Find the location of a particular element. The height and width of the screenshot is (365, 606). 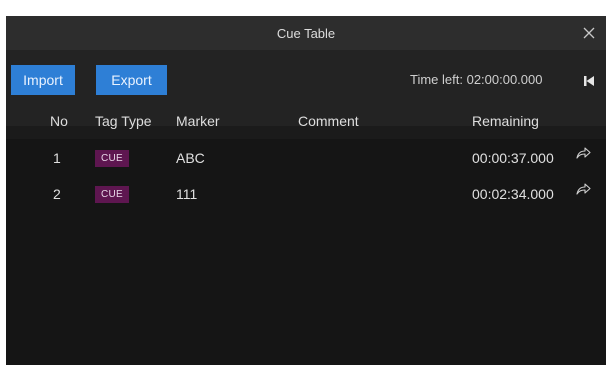

remaining-cell: 00:02:34.000 is located at coordinates (513, 194).